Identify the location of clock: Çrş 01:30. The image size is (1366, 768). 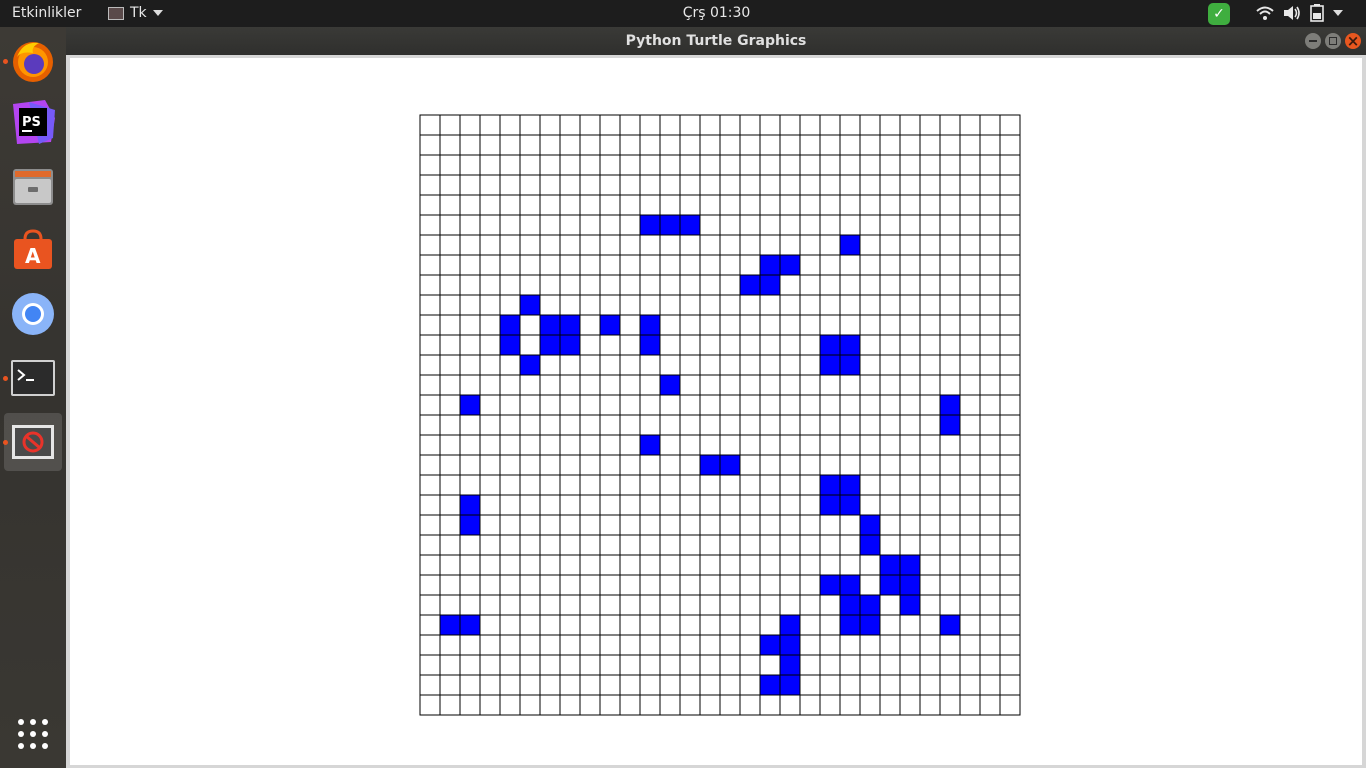
(717, 13).